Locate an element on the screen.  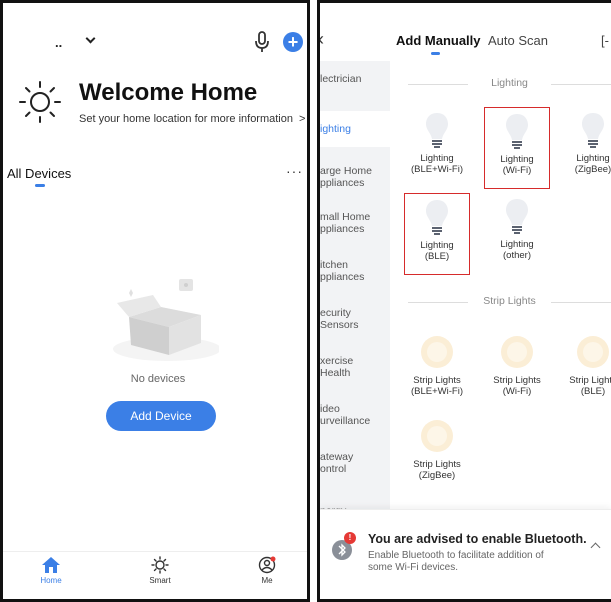
home-selector: .. is located at coordinates (41, 43).